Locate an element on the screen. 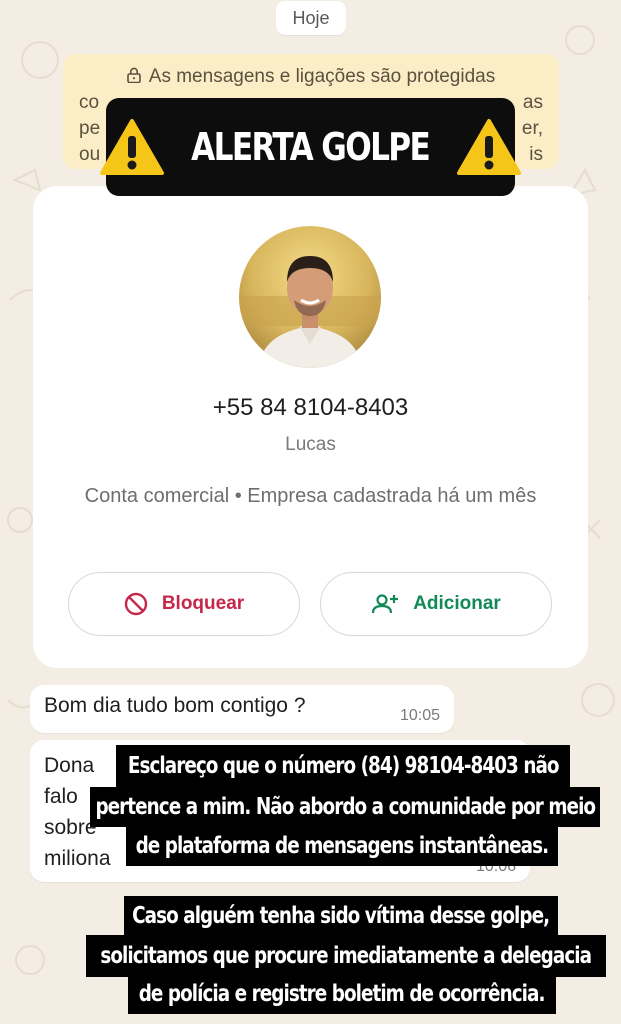  message-time: 10:05 is located at coordinates (419, 715).